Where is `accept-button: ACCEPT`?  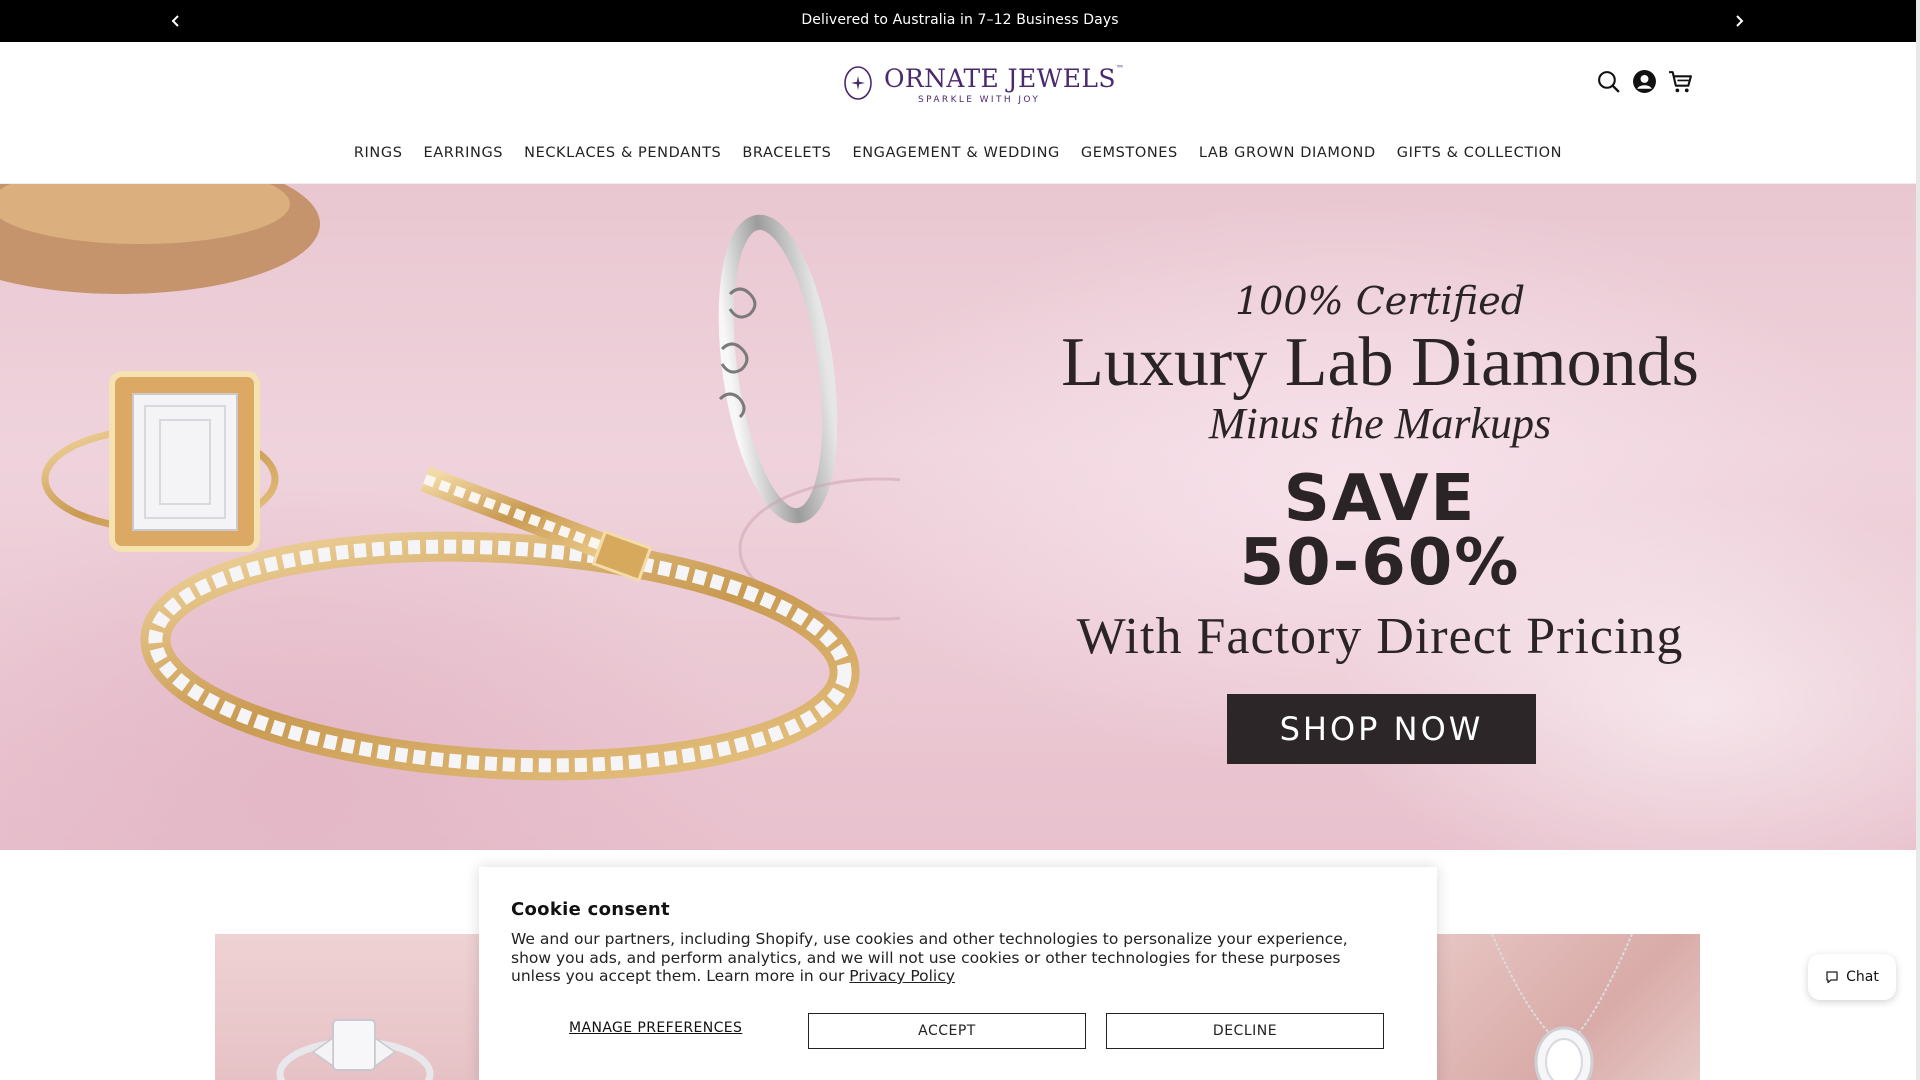
accept-button: ACCEPT is located at coordinates (947, 1031).